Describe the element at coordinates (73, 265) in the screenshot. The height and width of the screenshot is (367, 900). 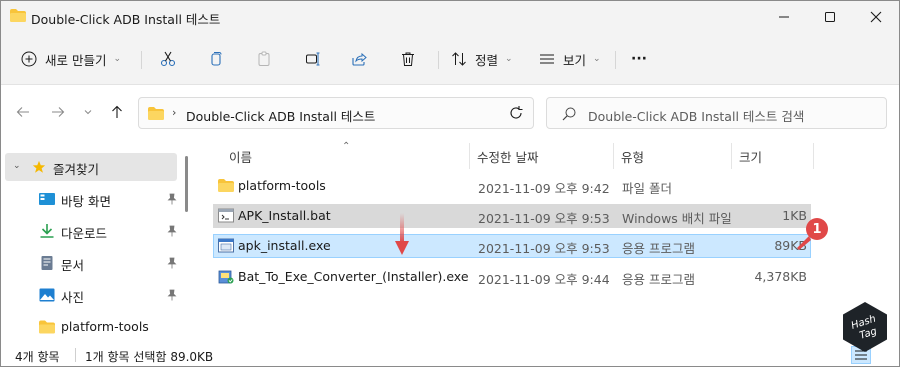
I see `sidebar-item-label: 문서` at that location.